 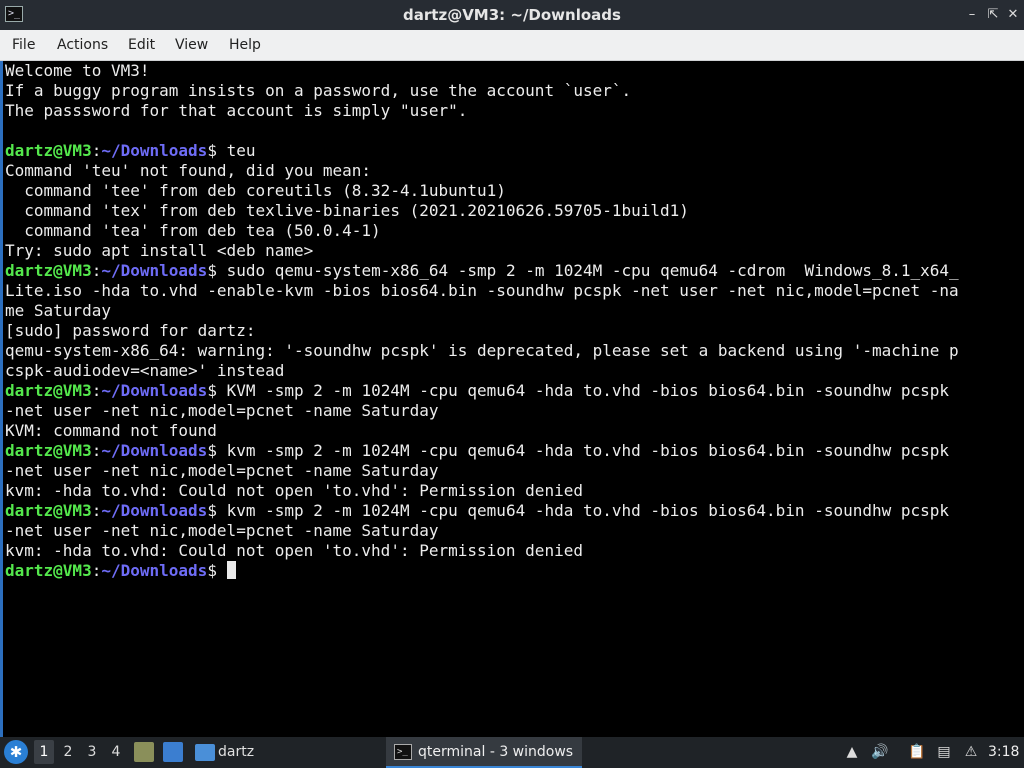 I want to click on title-bar: >_ dartz@VM3: ~/Downloads – ⇱ ✕, so click(x=512, y=15).